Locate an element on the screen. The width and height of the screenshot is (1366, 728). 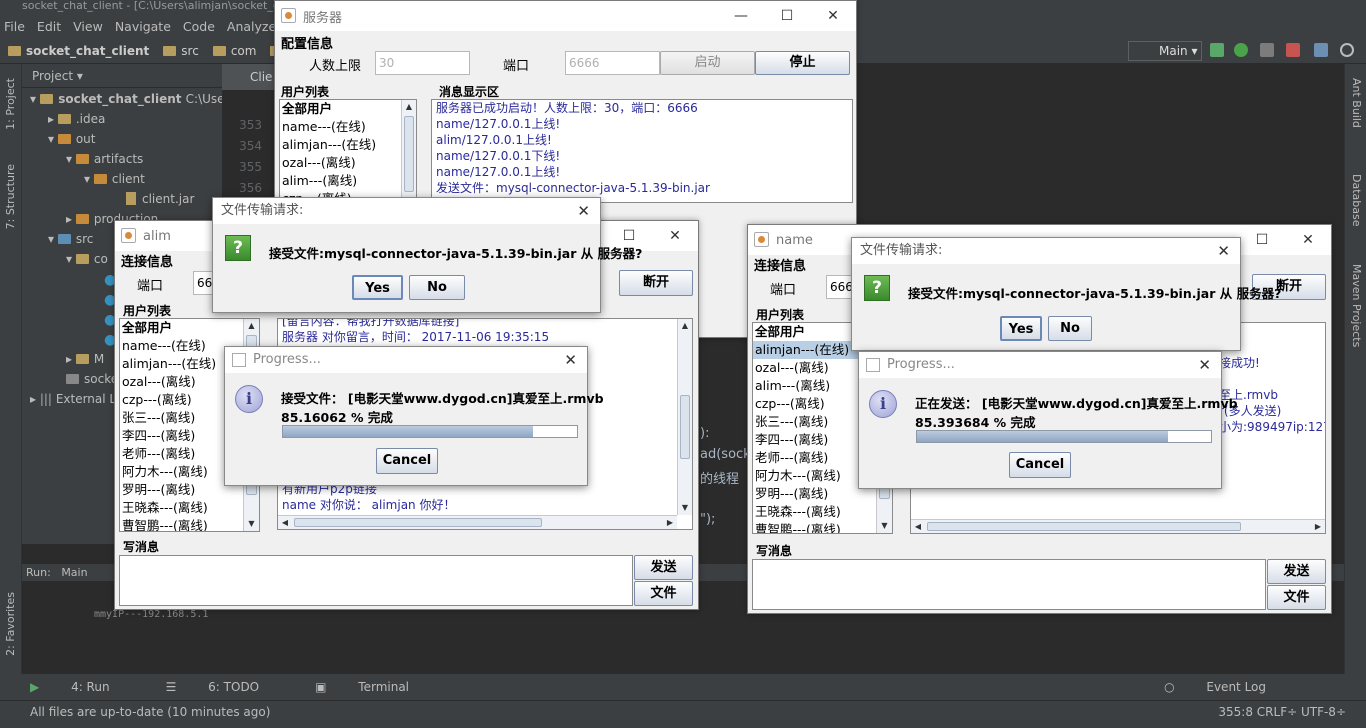
minimize-button: — is located at coordinates (741, 16).